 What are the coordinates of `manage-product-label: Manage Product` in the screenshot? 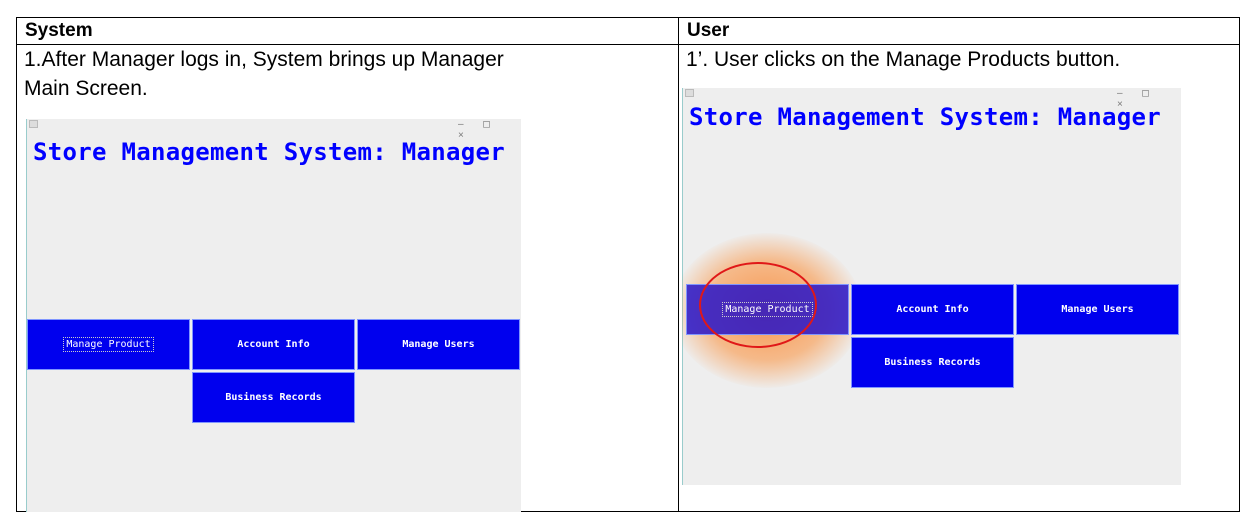 It's located at (108, 344).